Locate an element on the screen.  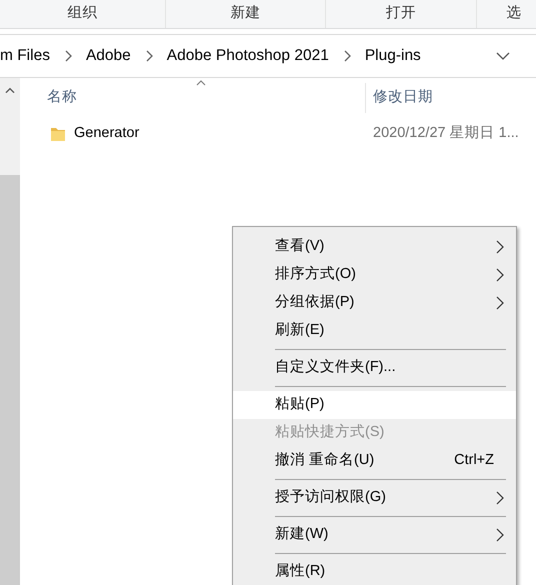
toolbar-button: 打开 is located at coordinates (401, 14).